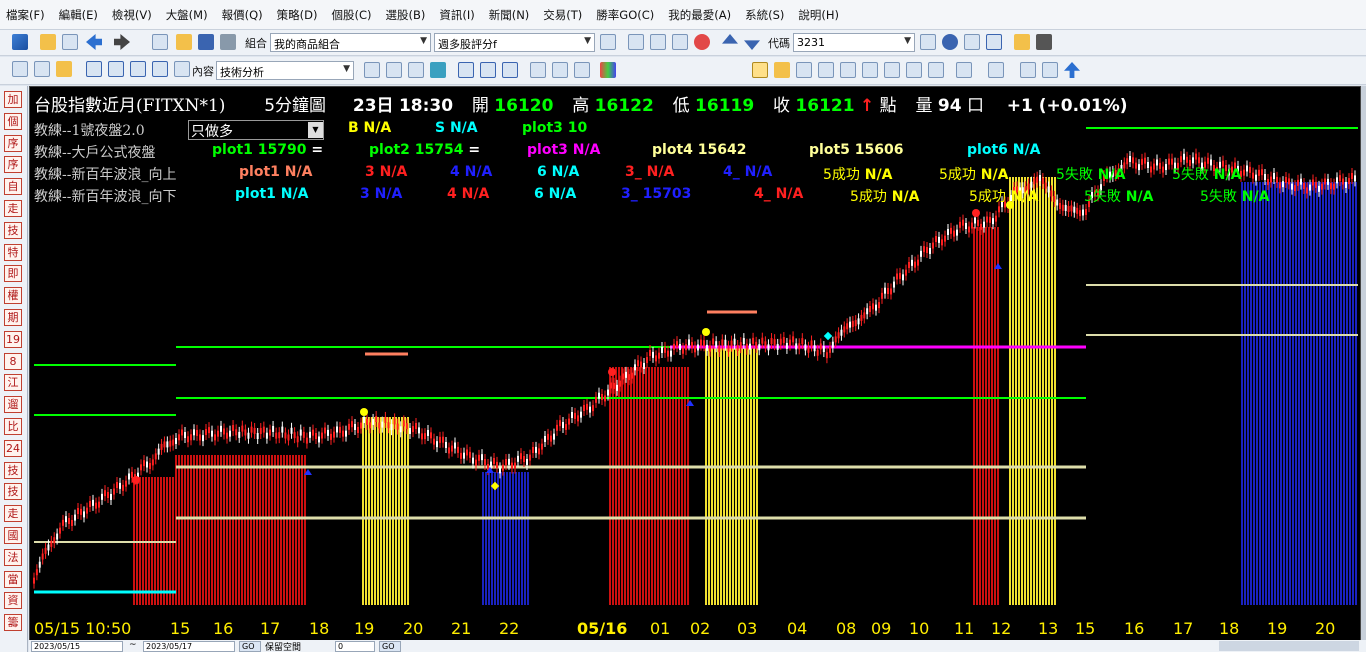  I want to click on menu-item: 編輯(E), so click(78, 15).